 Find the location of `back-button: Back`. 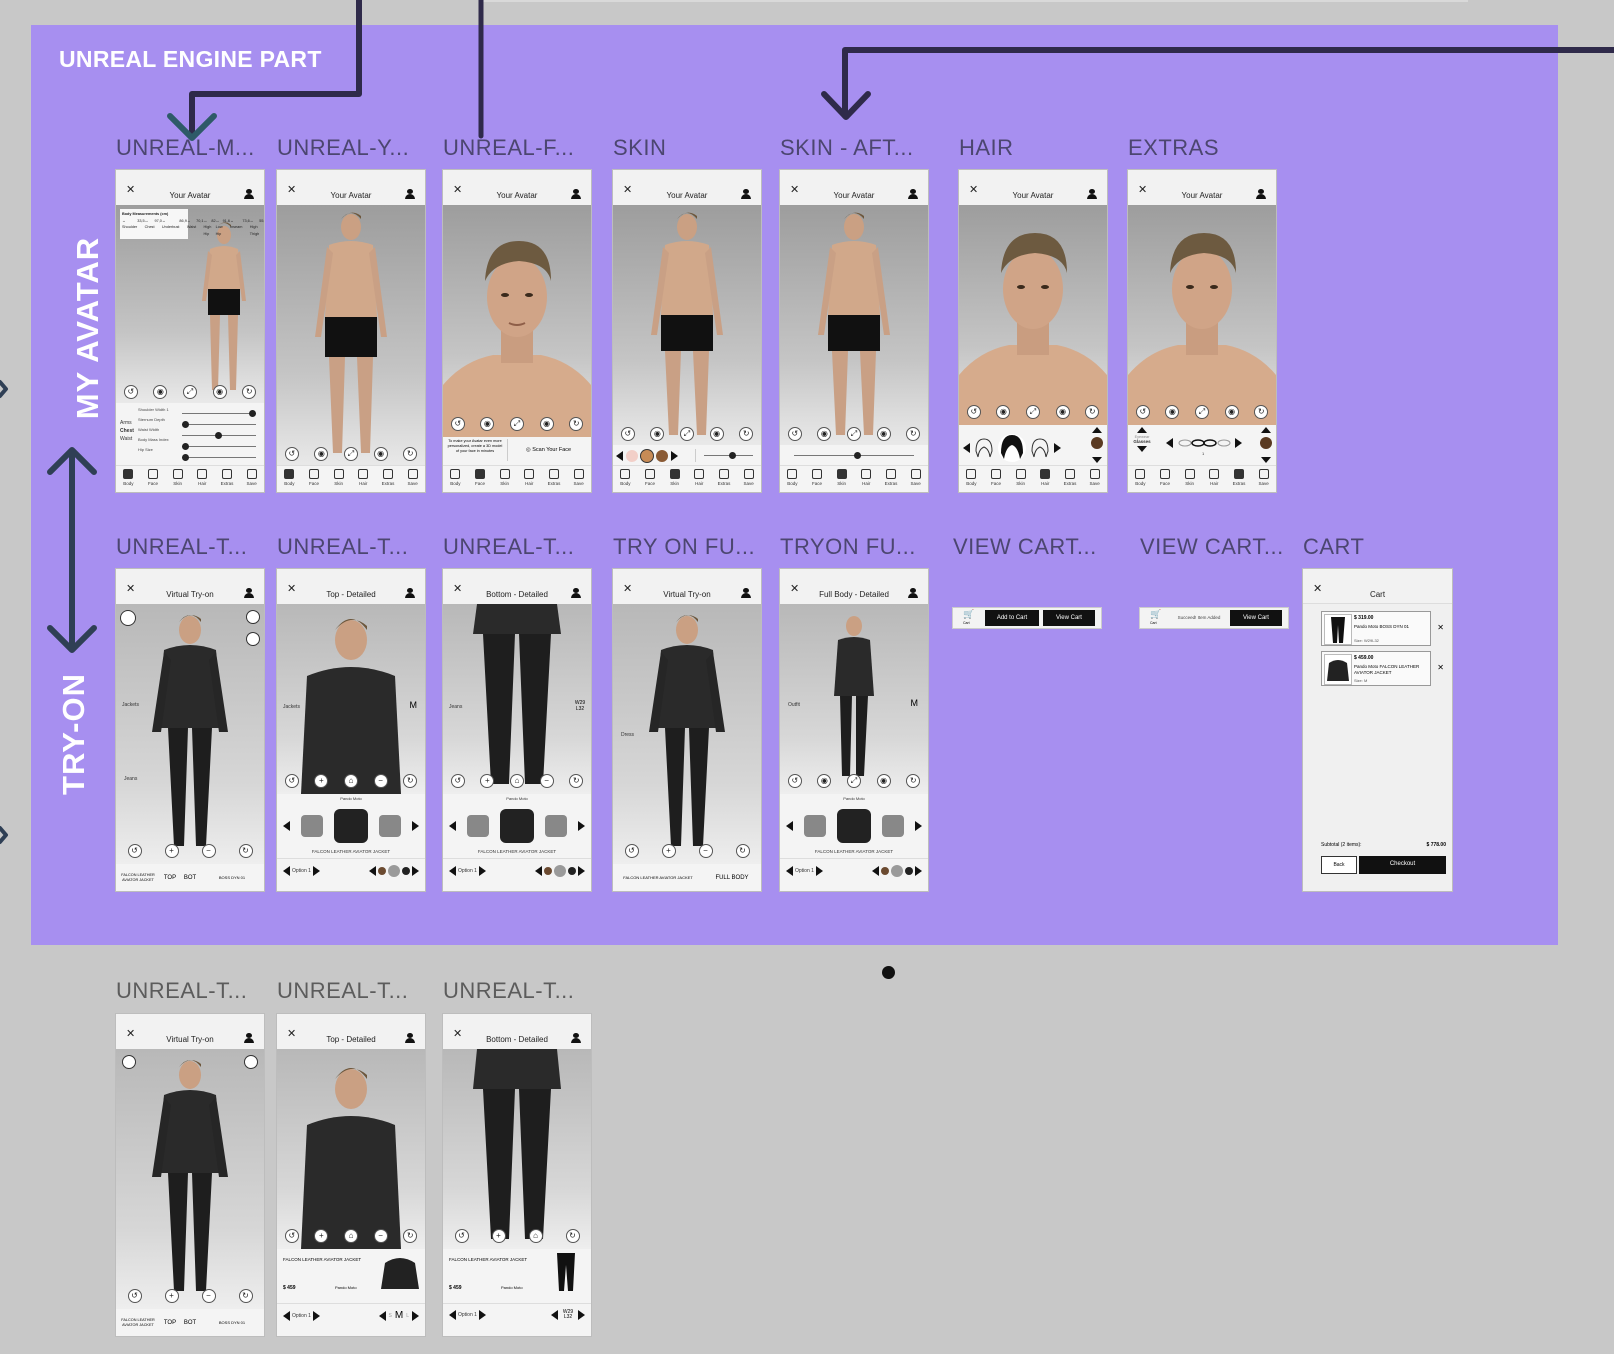

back-button: Back is located at coordinates (1339, 865).